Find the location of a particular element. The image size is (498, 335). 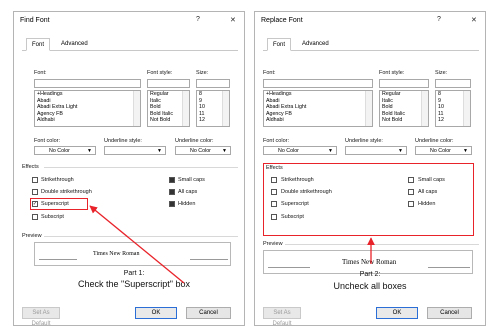

annotation-arrows is located at coordinates (232, 244).